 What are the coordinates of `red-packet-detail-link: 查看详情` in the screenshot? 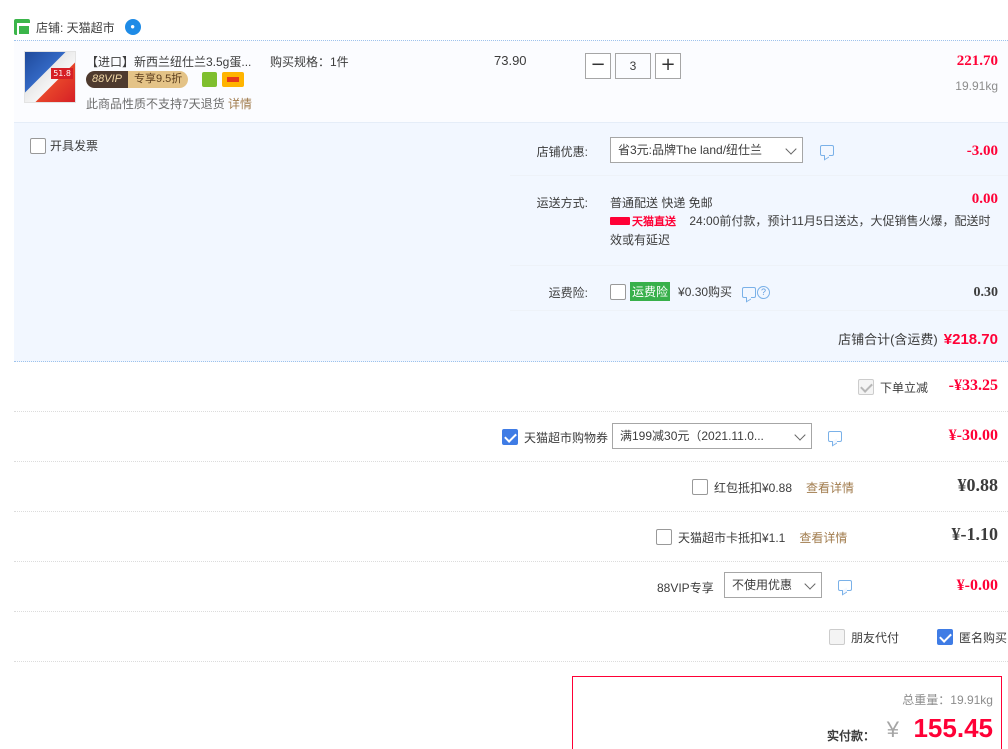 It's located at (830, 487).